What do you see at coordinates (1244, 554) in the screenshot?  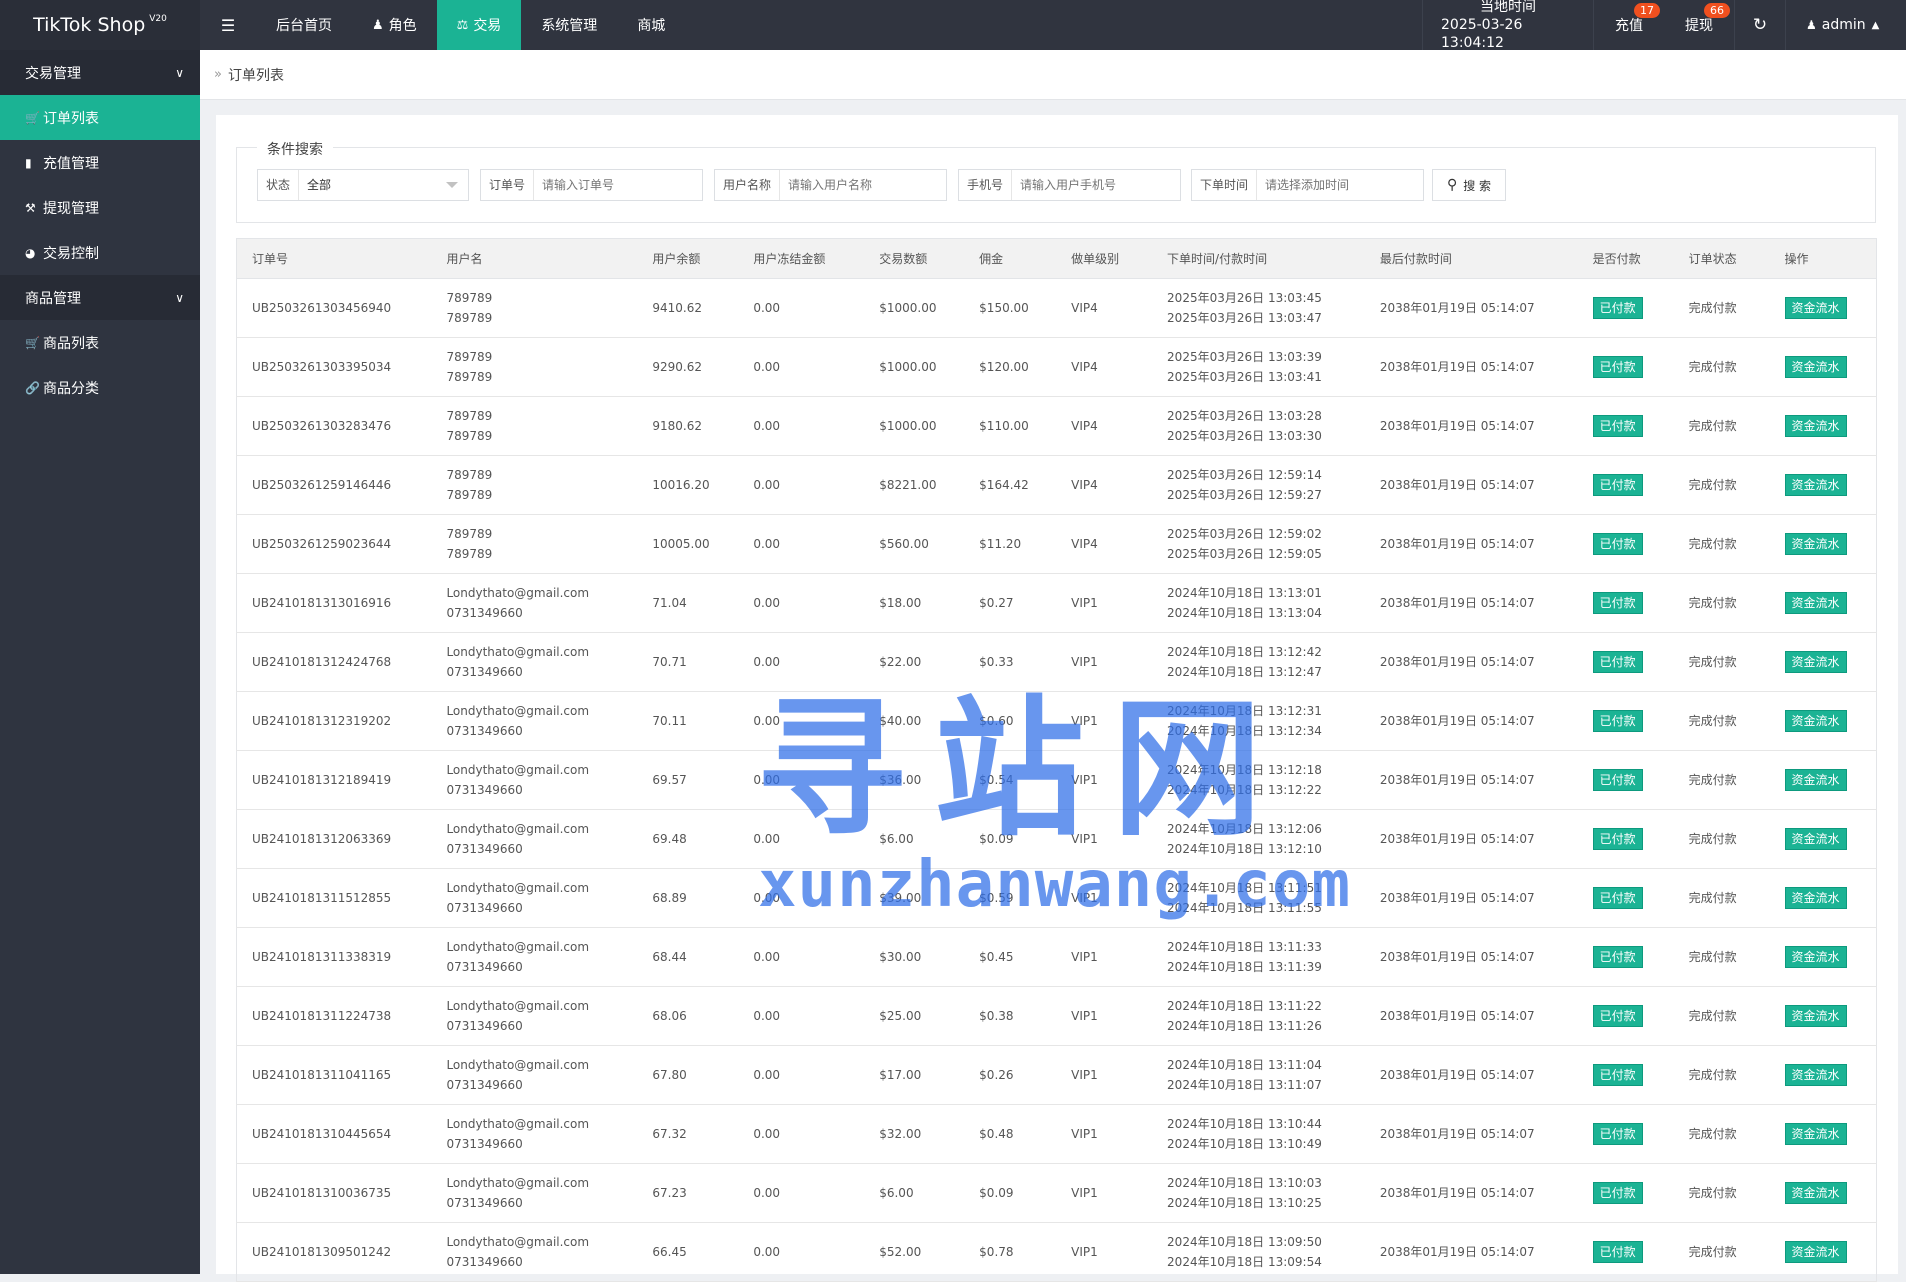 I see `pay-time: 2025年03月26日 12:59:05` at bounding box center [1244, 554].